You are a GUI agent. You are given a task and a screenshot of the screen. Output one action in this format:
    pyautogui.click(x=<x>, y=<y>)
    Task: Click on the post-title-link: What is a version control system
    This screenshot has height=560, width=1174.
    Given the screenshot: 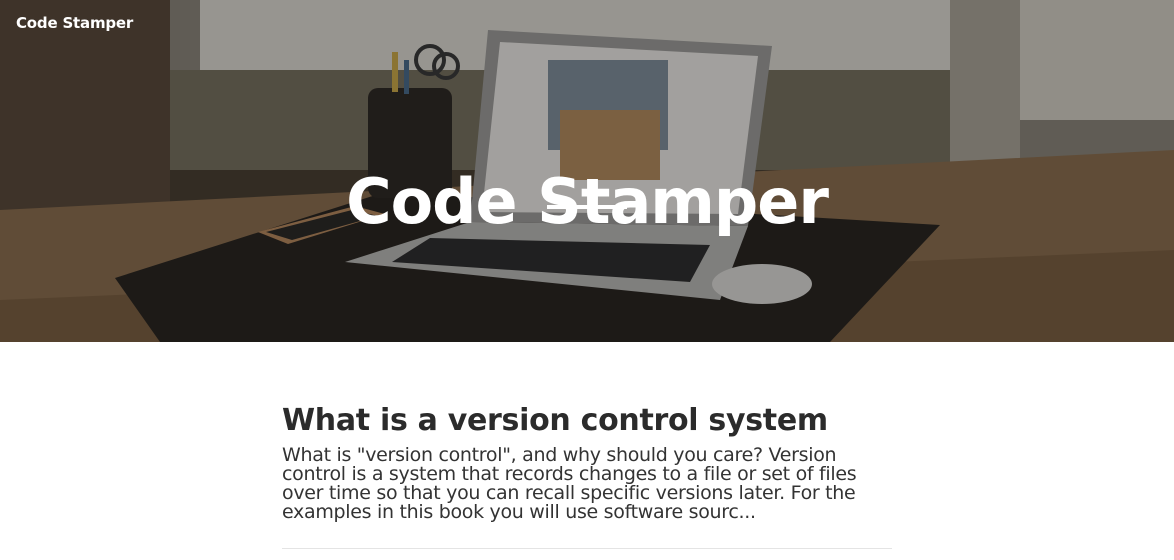 What is the action you would take?
    pyautogui.click(x=587, y=421)
    